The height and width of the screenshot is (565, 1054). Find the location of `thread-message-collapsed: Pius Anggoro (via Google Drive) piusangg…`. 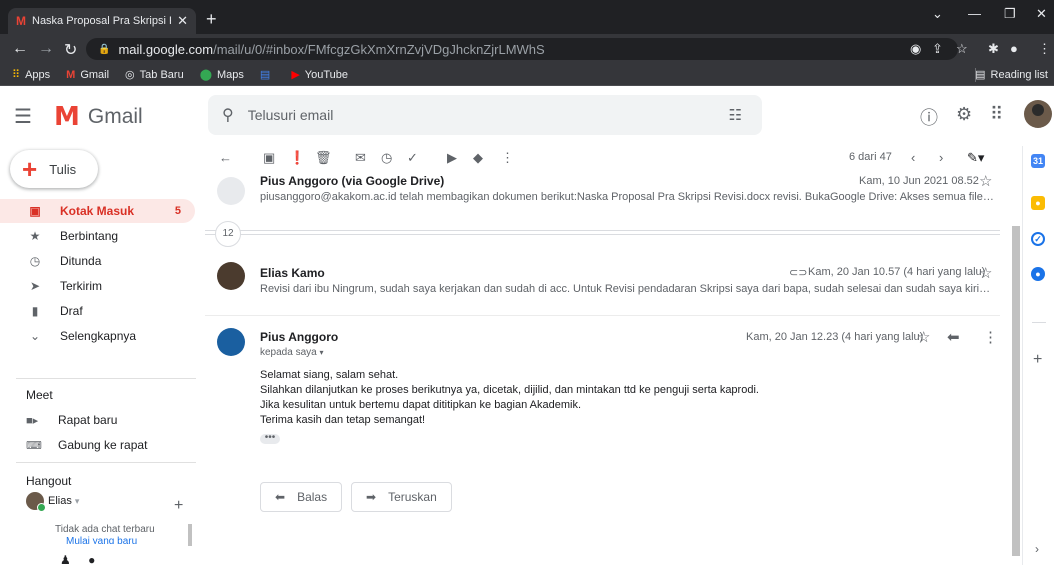

thread-message-collapsed: Pius Anggoro (via Google Drive) piusangg… is located at coordinates (602, 197).